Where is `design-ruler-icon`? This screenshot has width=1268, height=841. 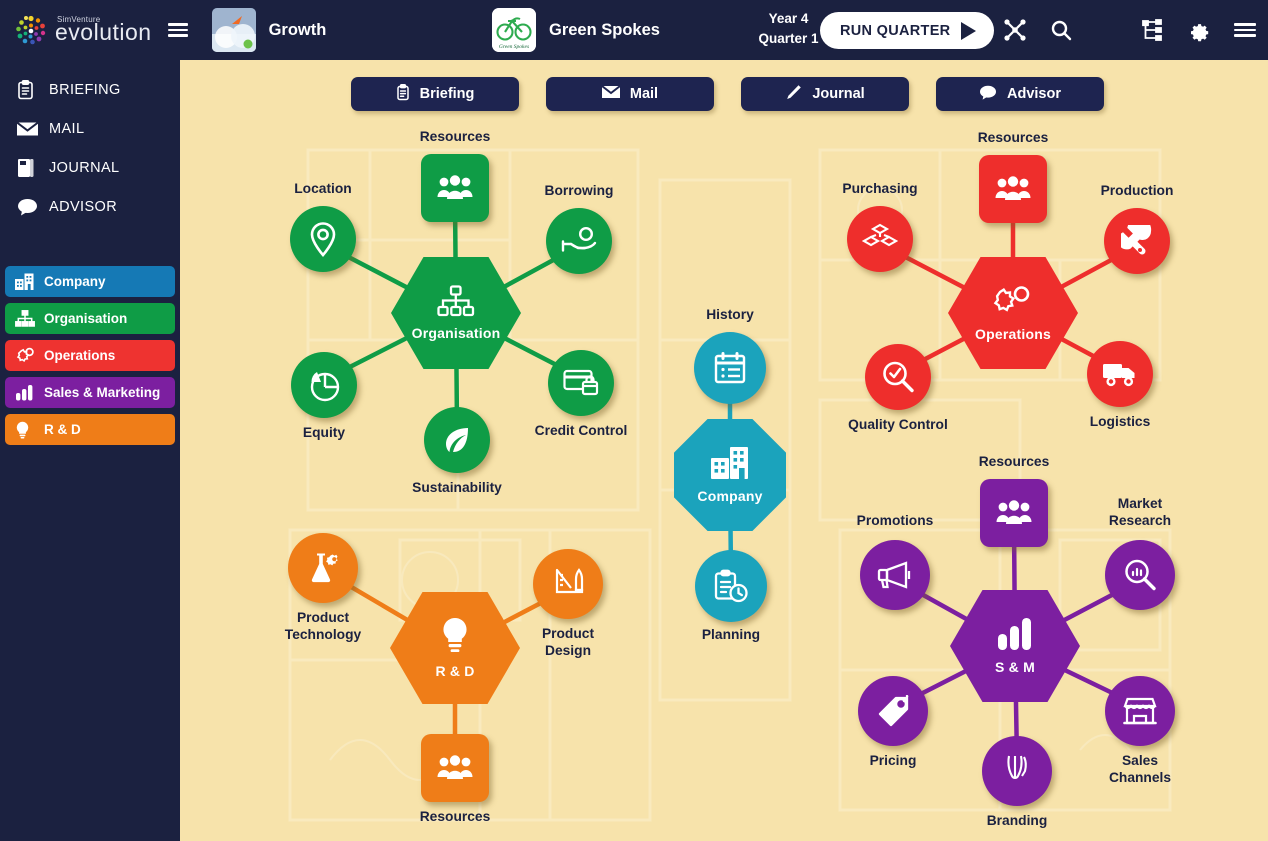
design-ruler-icon is located at coordinates (568, 584).